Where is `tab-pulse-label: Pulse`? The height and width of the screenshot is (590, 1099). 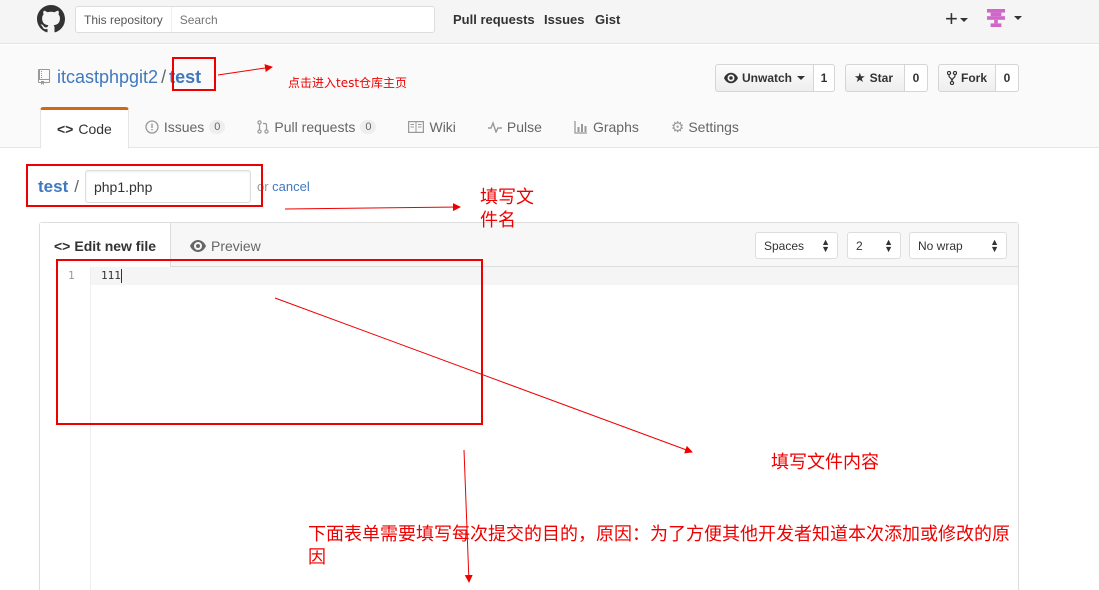
tab-pulse-label: Pulse is located at coordinates (524, 127).